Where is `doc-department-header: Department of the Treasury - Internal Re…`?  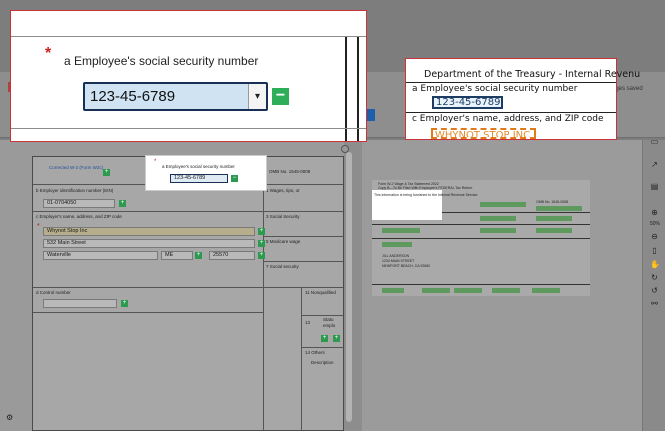
doc-department-header: Department of the Treasury - Internal Re… is located at coordinates (532, 74).